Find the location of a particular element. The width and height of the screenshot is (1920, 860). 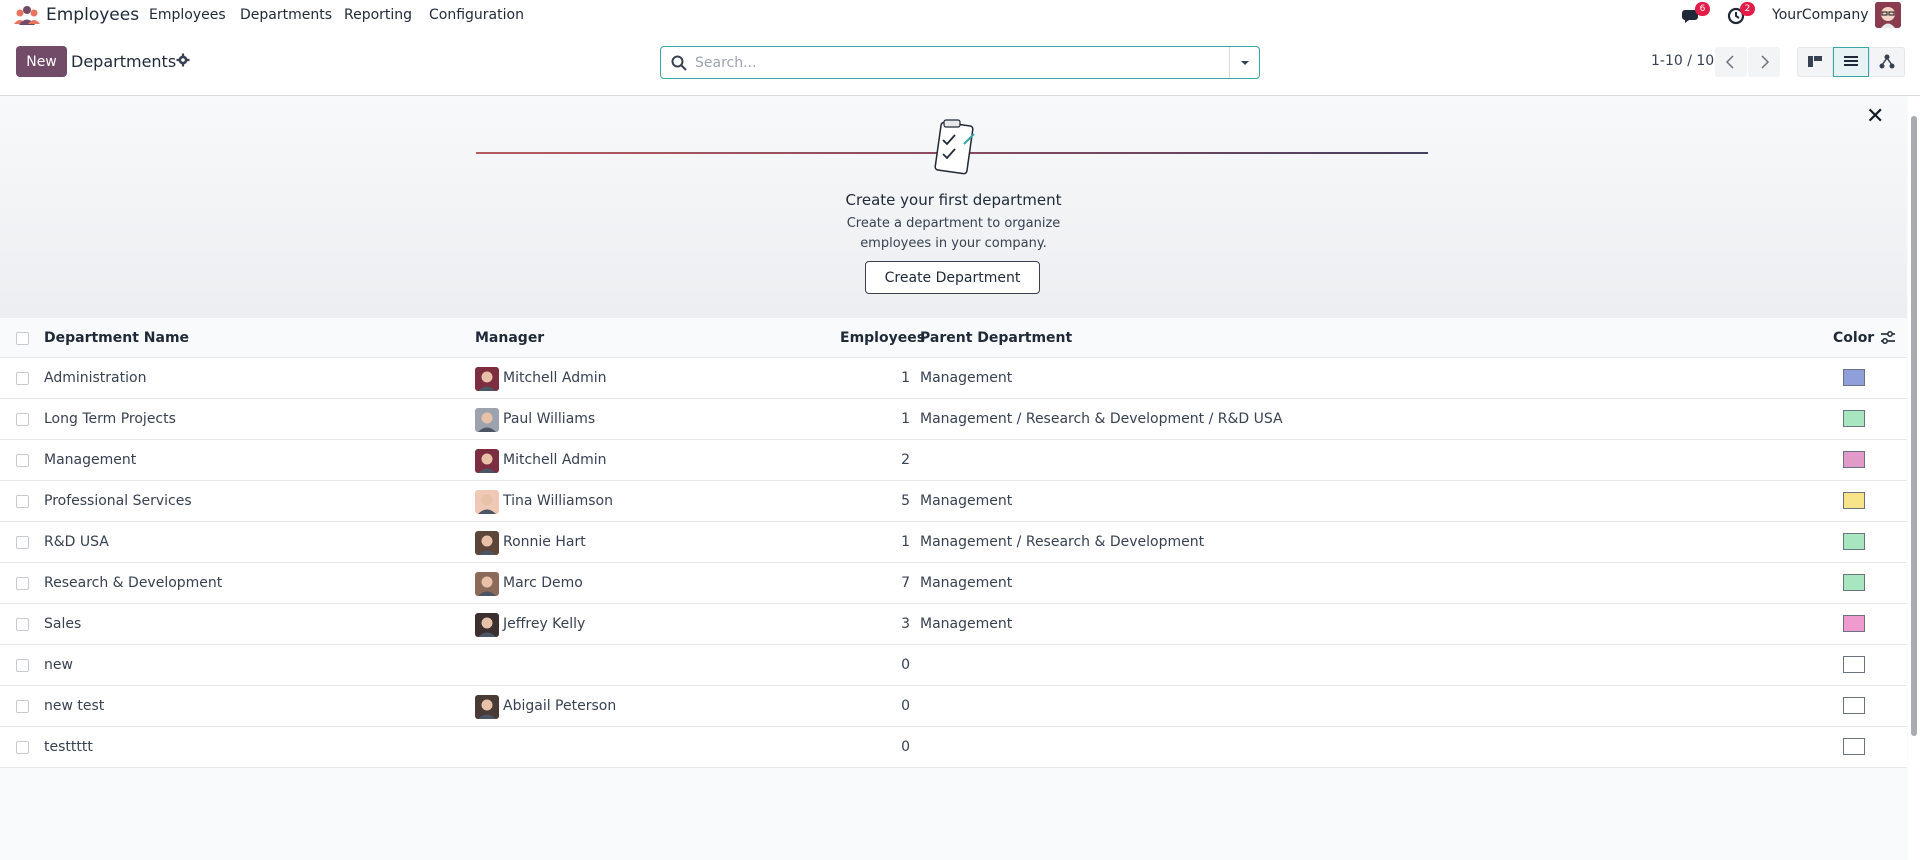

search-icon is located at coordinates (679, 63).